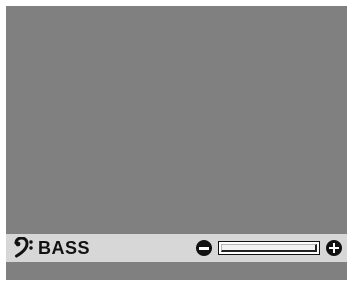  Describe the element at coordinates (334, 248) in the screenshot. I see `bass-increase-button` at that location.